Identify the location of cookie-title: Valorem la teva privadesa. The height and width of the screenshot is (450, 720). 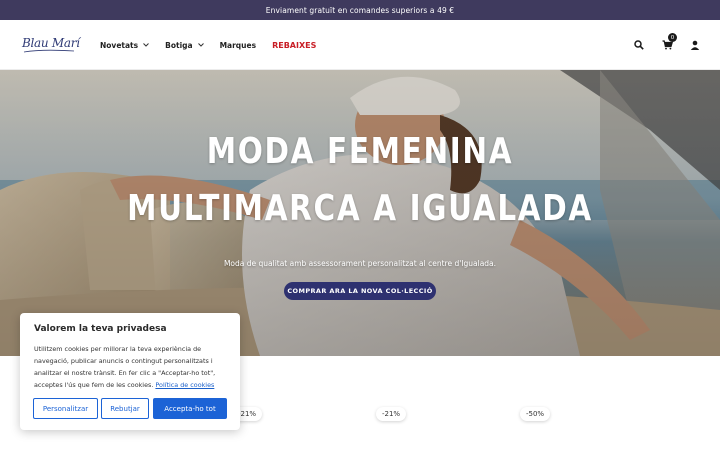
(100, 329).